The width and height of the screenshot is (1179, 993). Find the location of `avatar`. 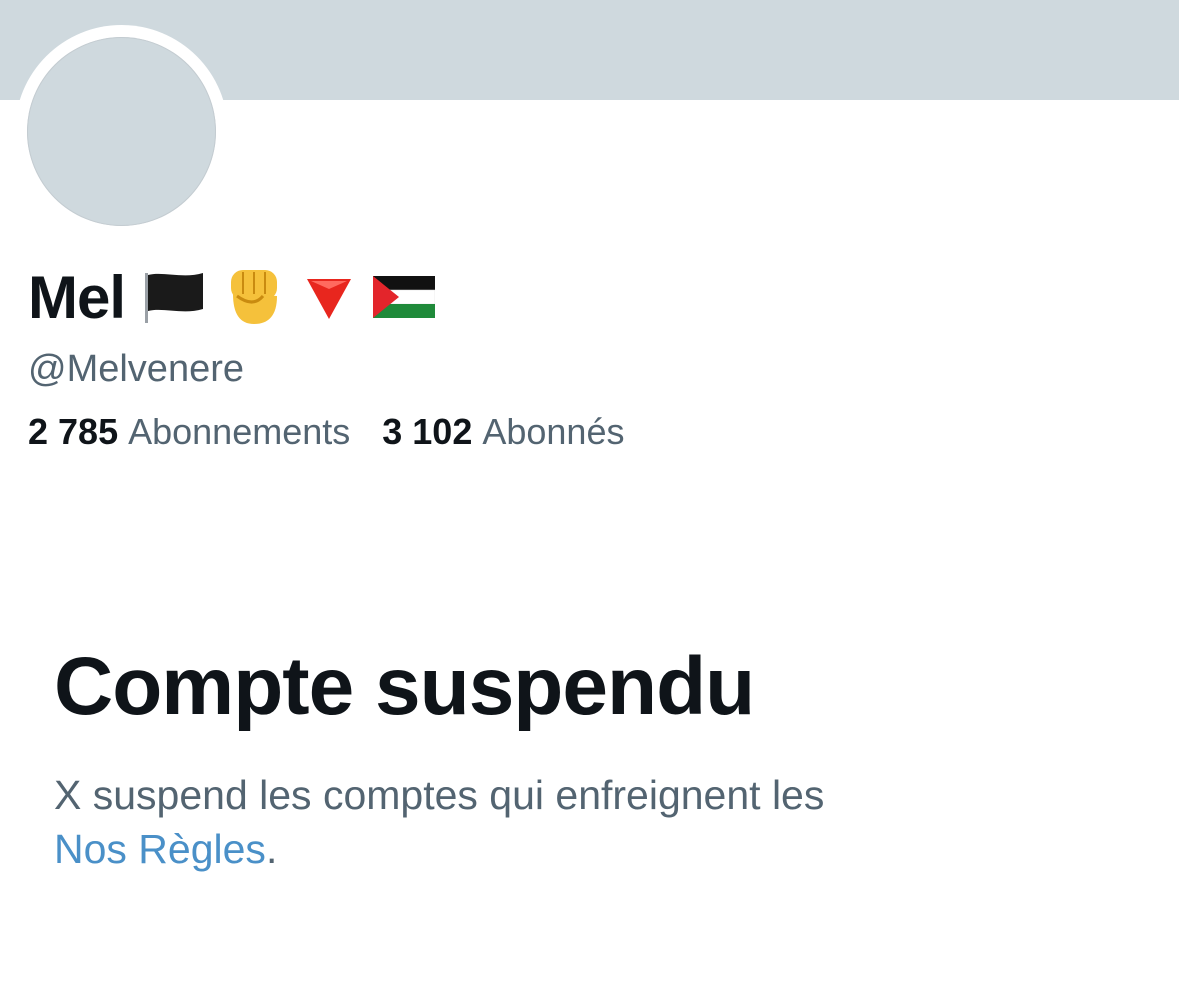

avatar is located at coordinates (121, 131).